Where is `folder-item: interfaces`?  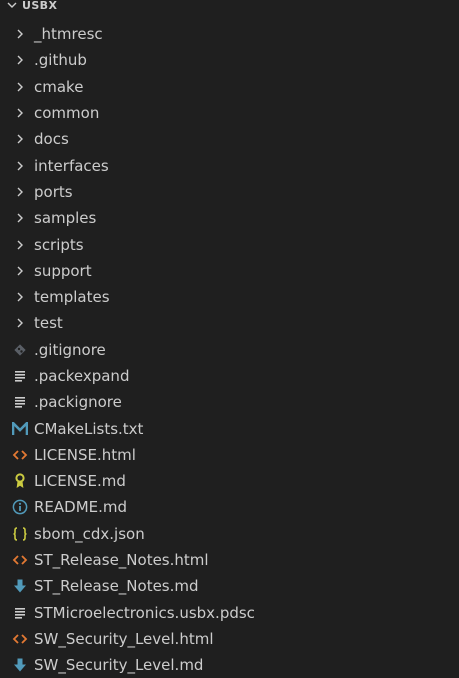 folder-item: interfaces is located at coordinates (229, 165).